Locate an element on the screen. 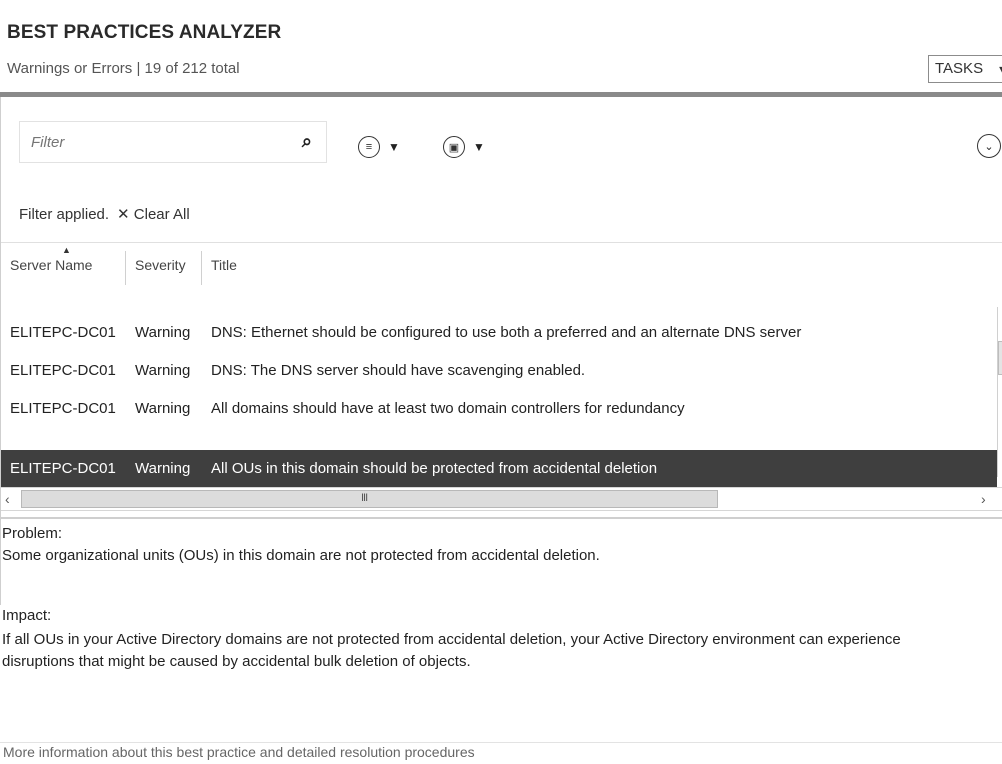 This screenshot has width=1002, height=764. column-header-title: Title is located at coordinates (224, 272).